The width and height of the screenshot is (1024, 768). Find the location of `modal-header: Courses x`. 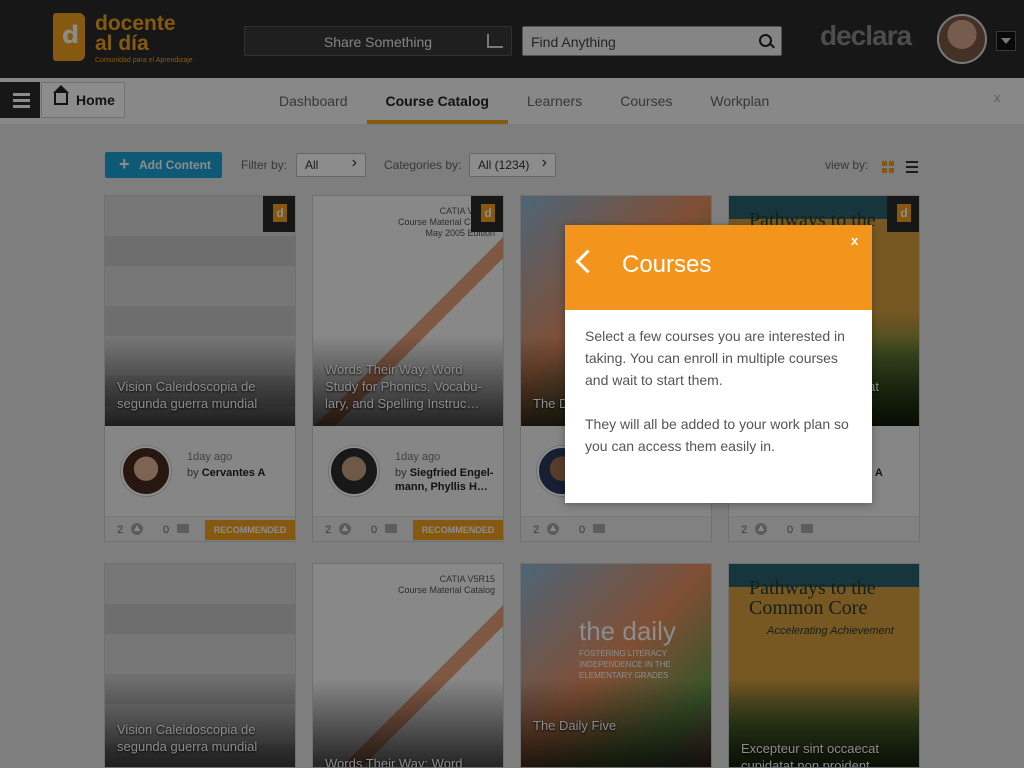

modal-header: Courses x is located at coordinates (718, 267).